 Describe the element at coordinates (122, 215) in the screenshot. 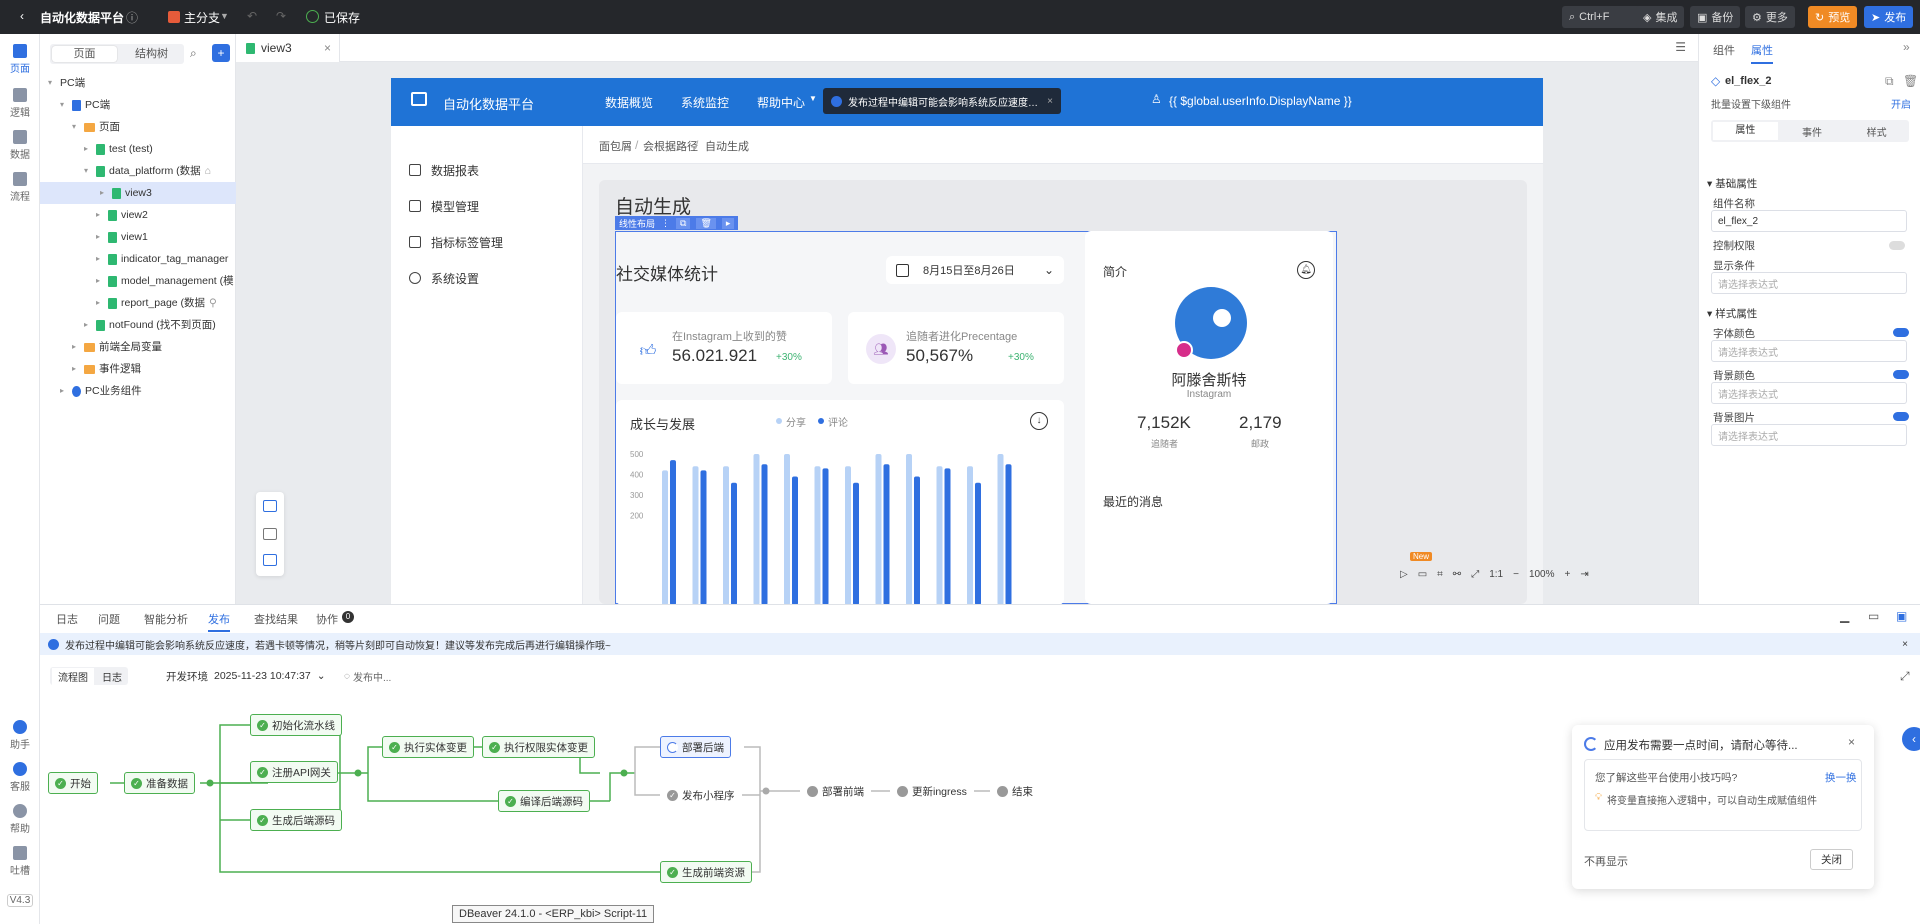

I see `tree-node: ▸ view2` at that location.